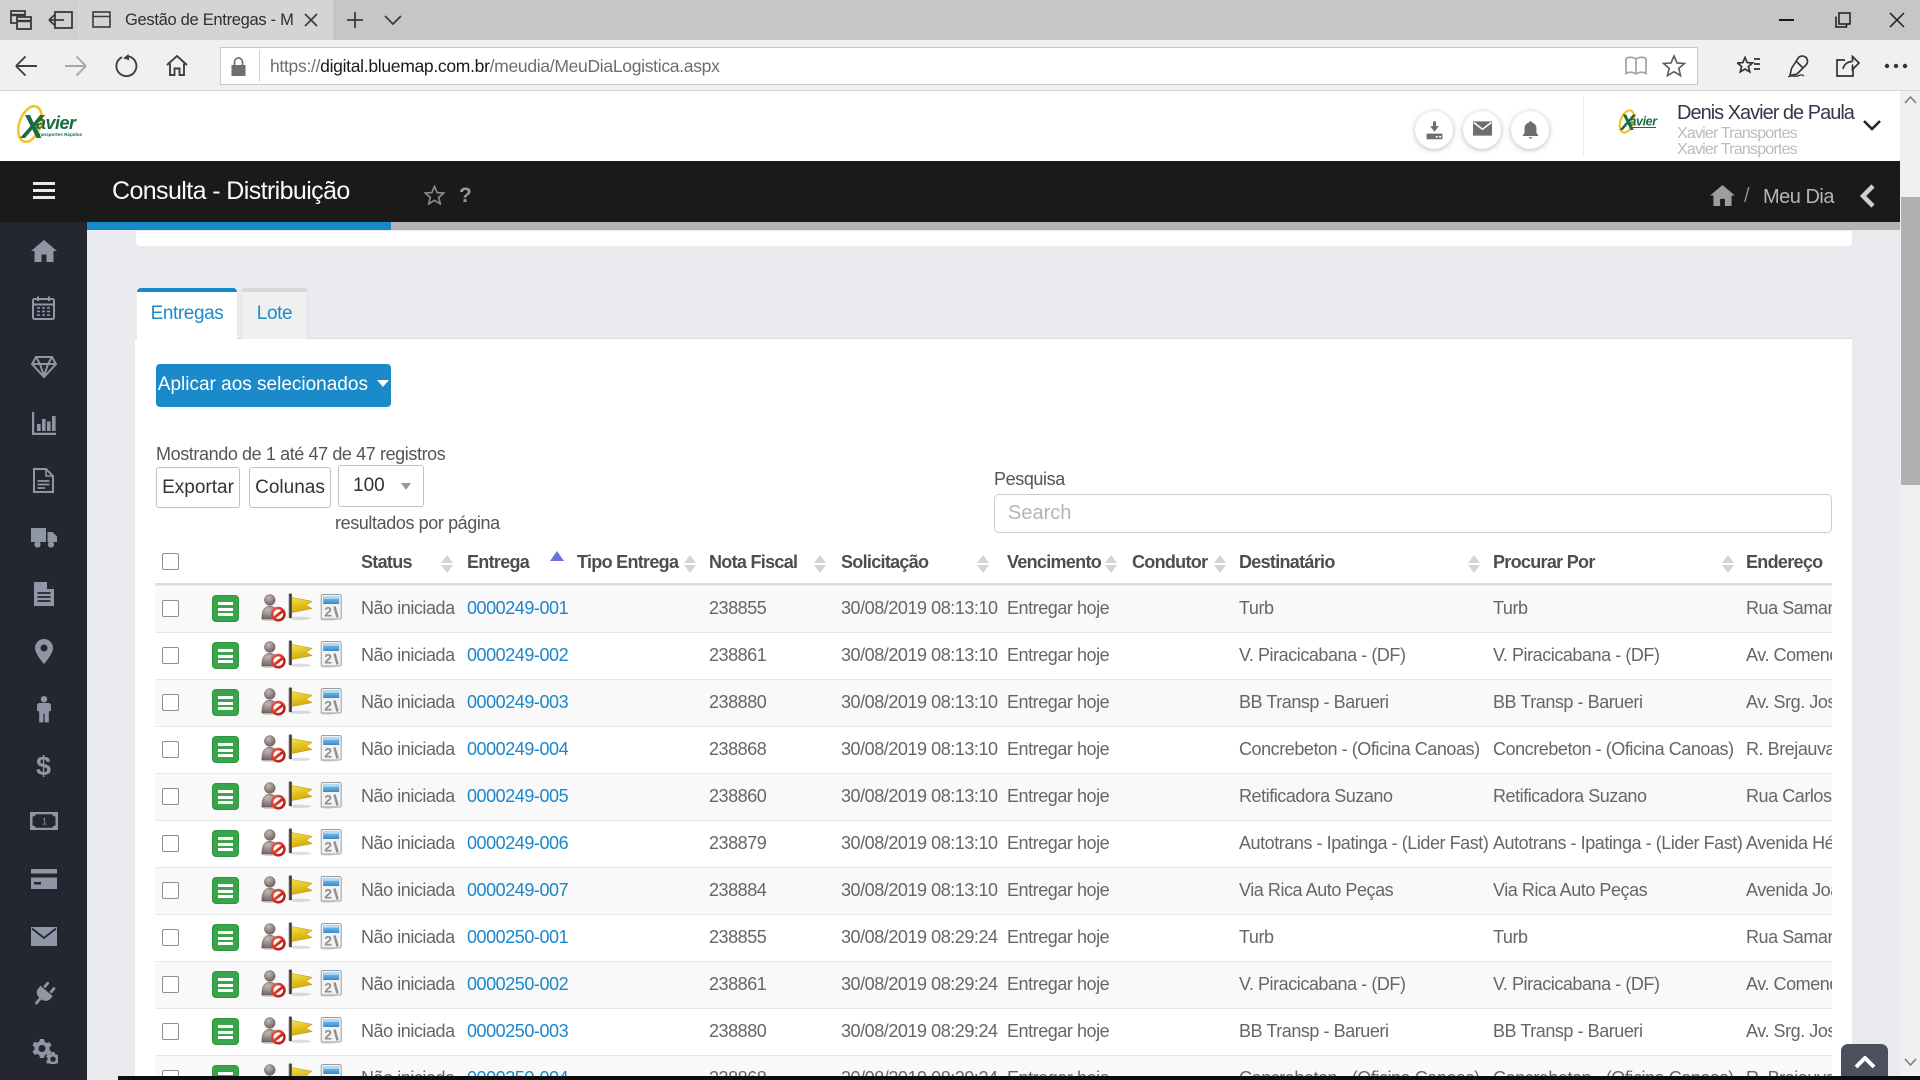 The image size is (1920, 1080). What do you see at coordinates (44, 822) in the screenshot?
I see `svg-text: 1` at bounding box center [44, 822].